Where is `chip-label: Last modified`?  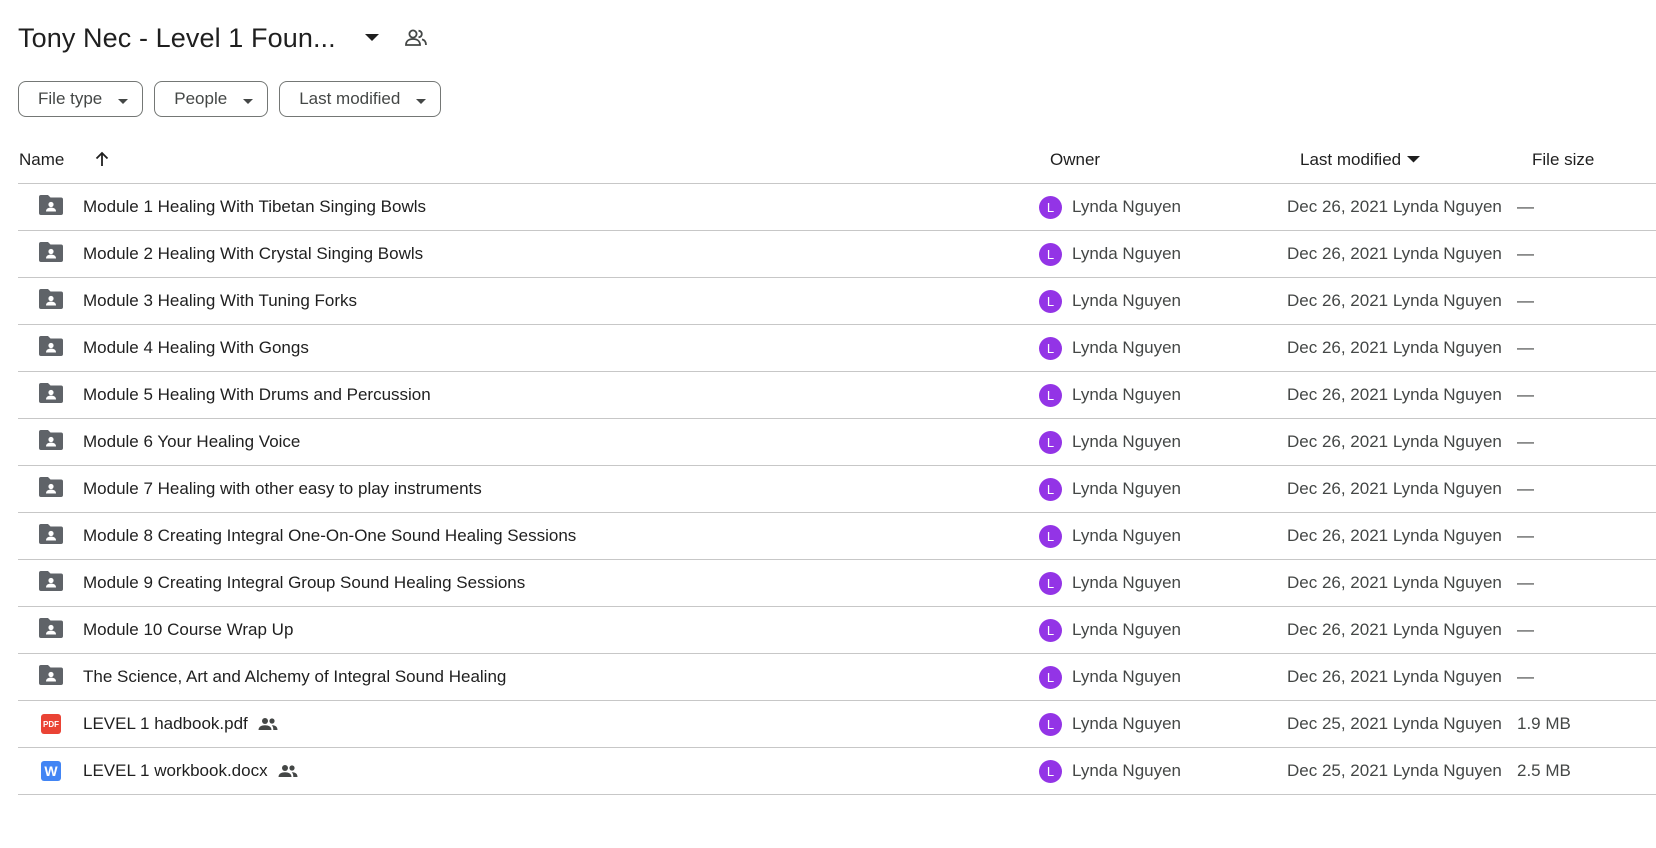
chip-label: Last modified is located at coordinates (350, 98).